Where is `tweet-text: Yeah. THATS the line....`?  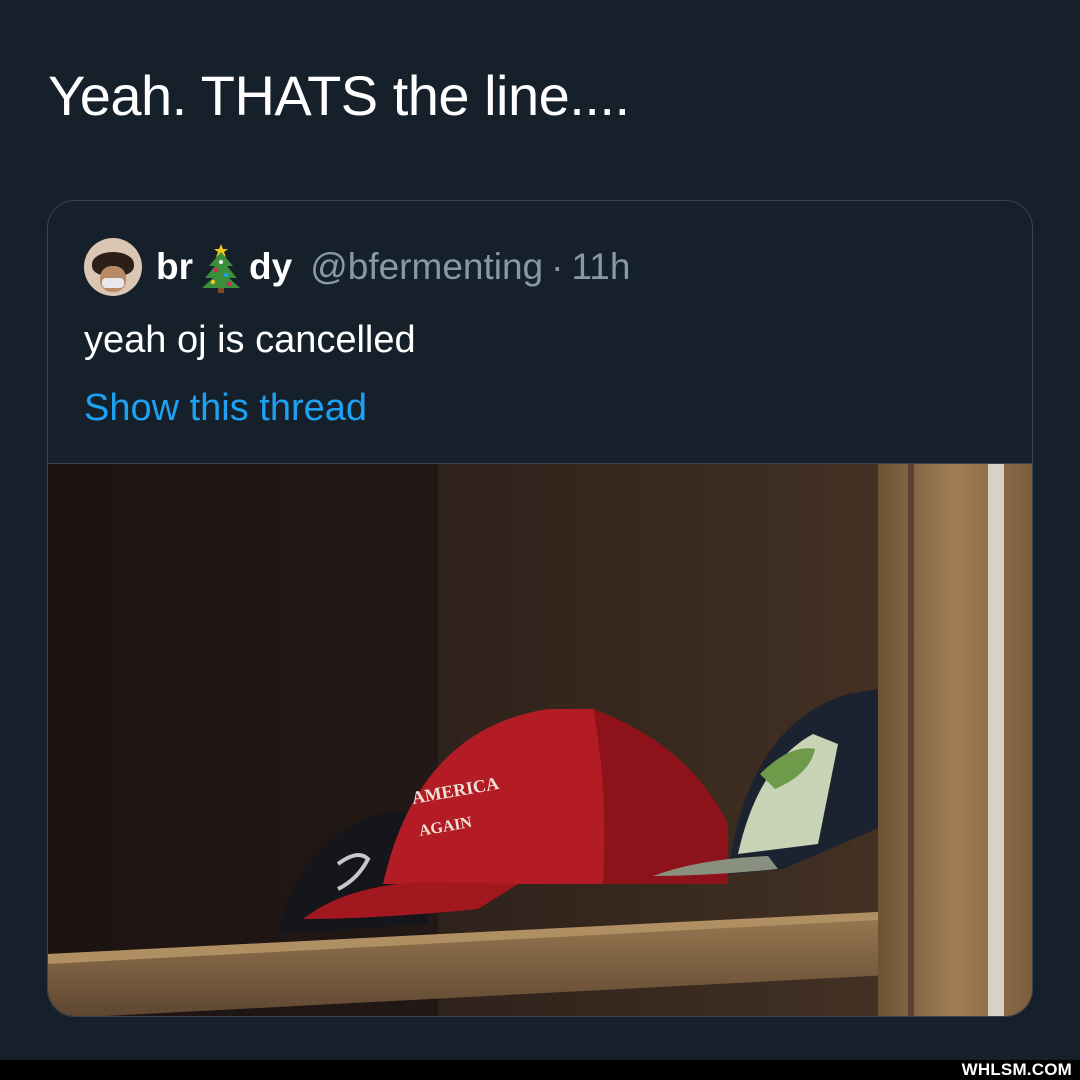 tweet-text: Yeah. THATS the line.... is located at coordinates (339, 95).